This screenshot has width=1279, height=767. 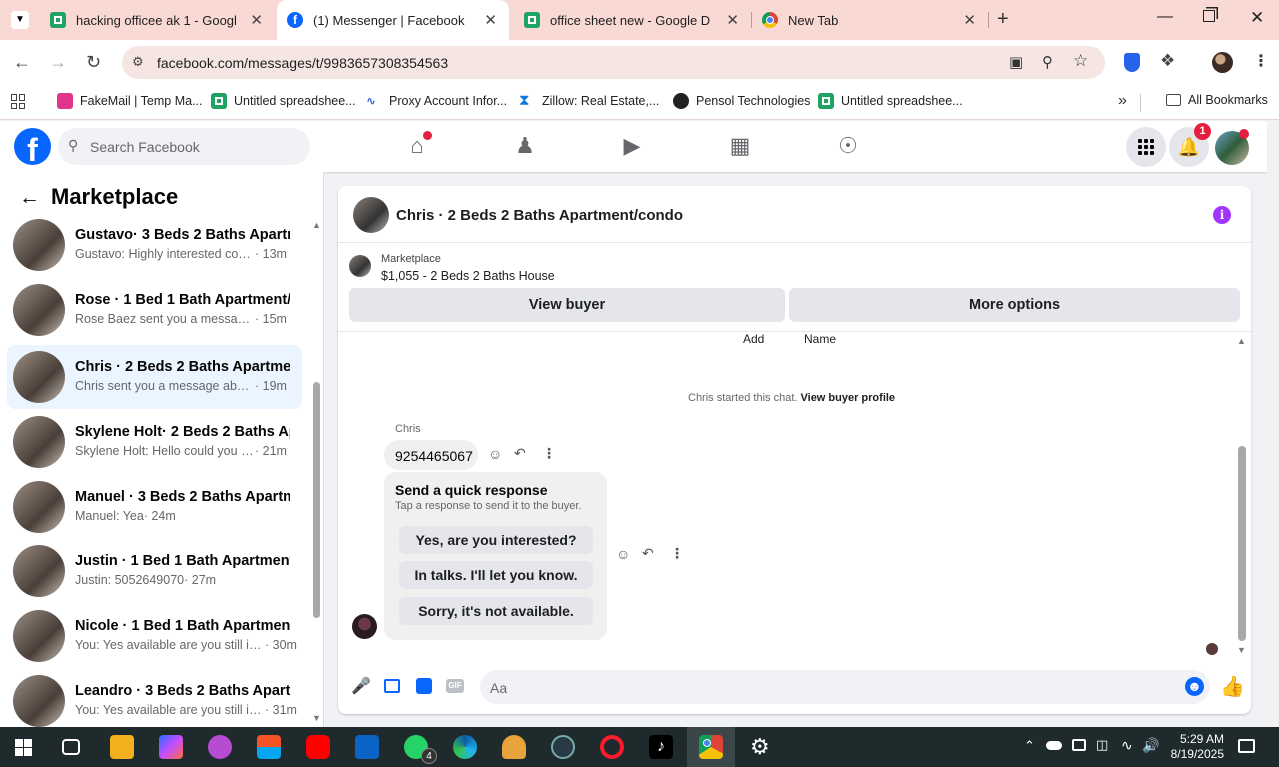 I want to click on edge-icon, so click(x=465, y=747).